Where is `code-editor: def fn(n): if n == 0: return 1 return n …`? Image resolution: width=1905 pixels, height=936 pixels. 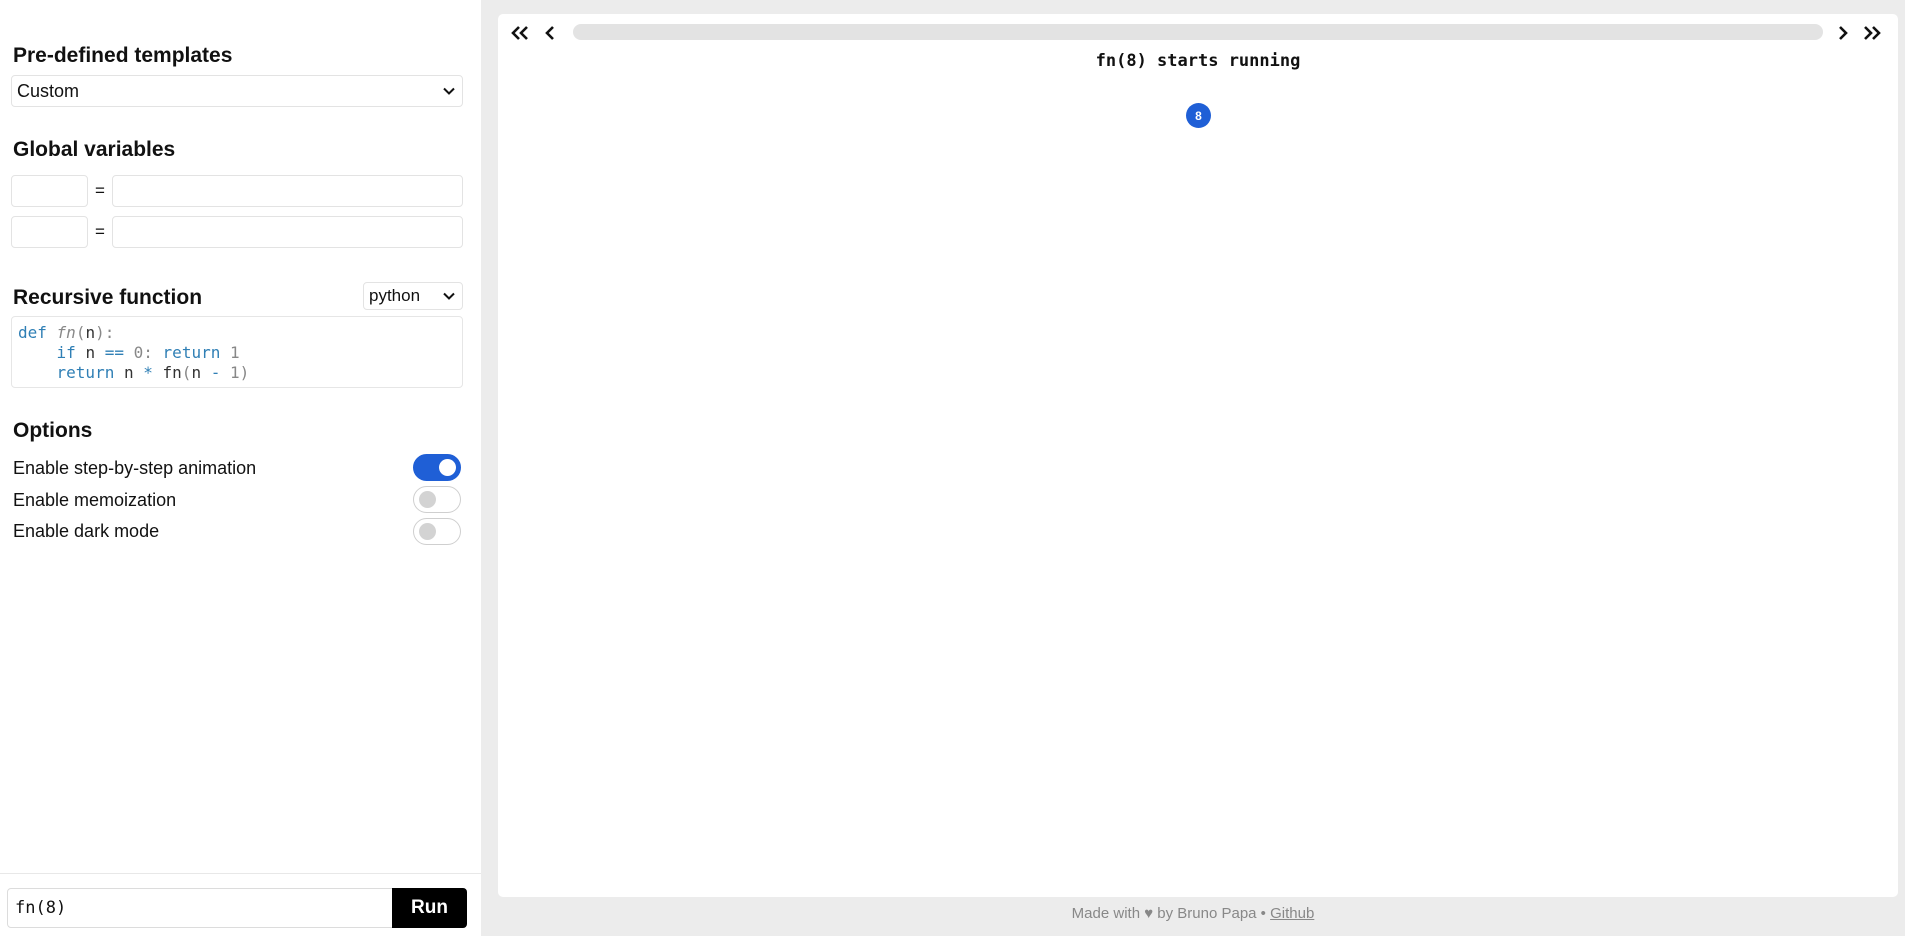 code-editor: def fn(n): if n == 0: return 1 return n … is located at coordinates (237, 352).